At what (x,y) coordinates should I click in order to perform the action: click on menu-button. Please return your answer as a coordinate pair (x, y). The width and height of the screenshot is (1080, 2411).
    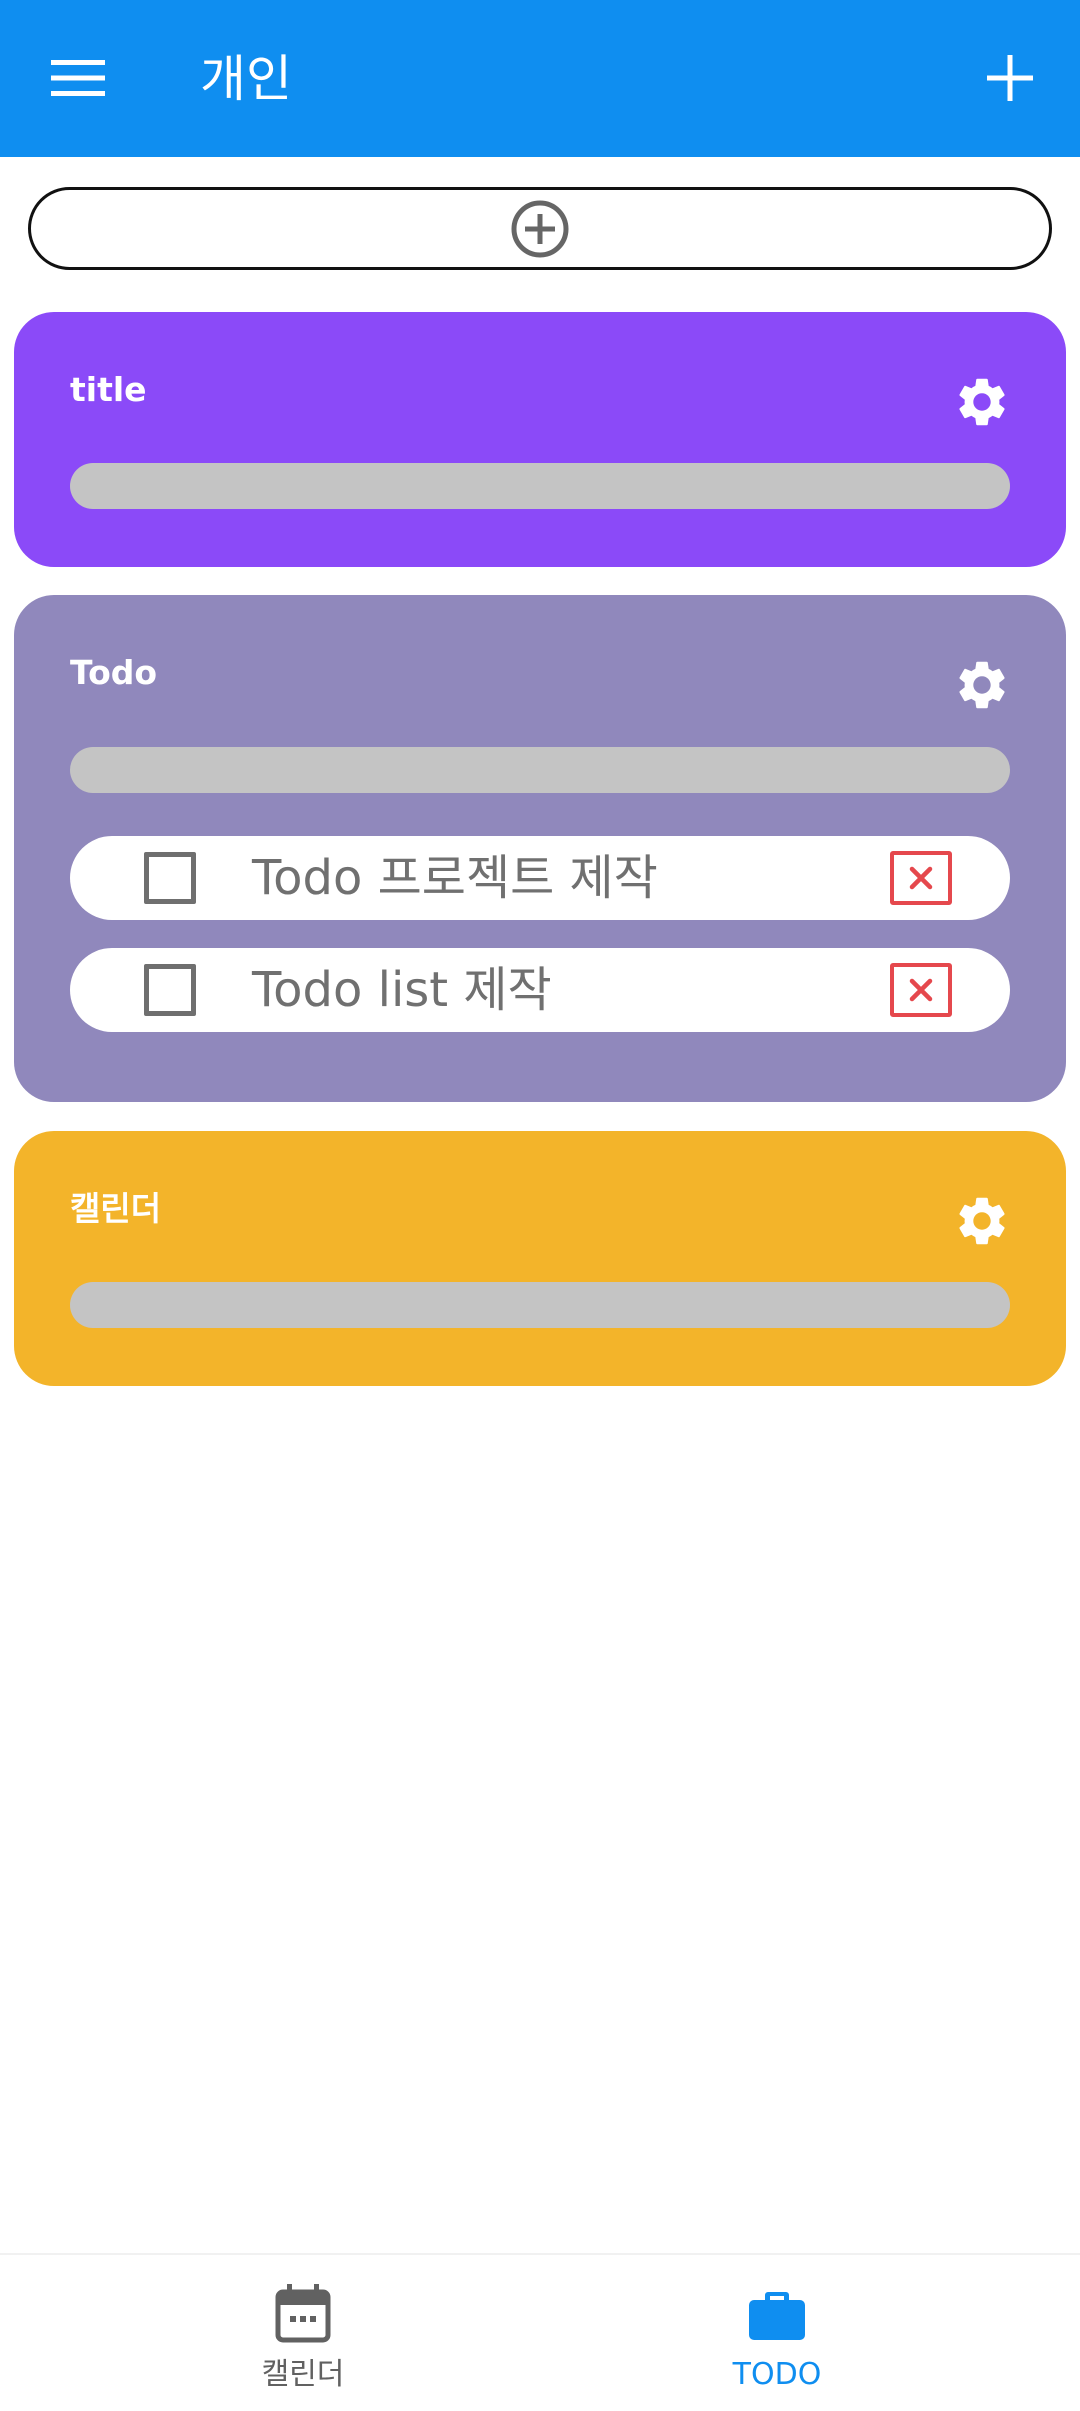
    Looking at the image, I should click on (78, 78).